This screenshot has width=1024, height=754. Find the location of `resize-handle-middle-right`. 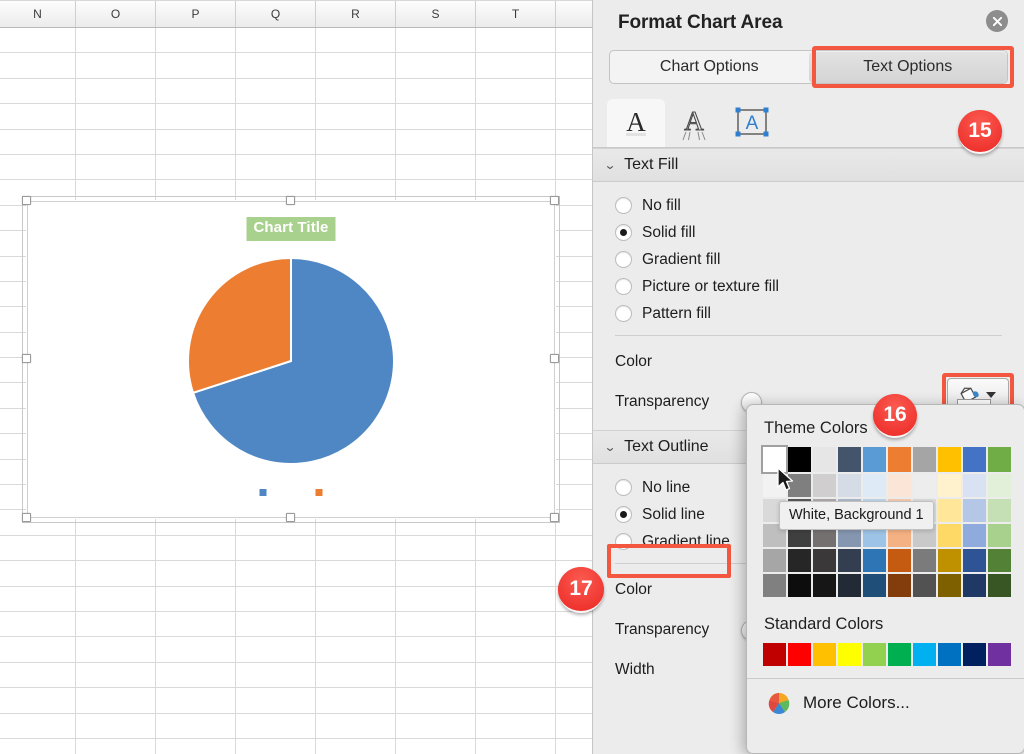

resize-handle-middle-right is located at coordinates (554, 358).